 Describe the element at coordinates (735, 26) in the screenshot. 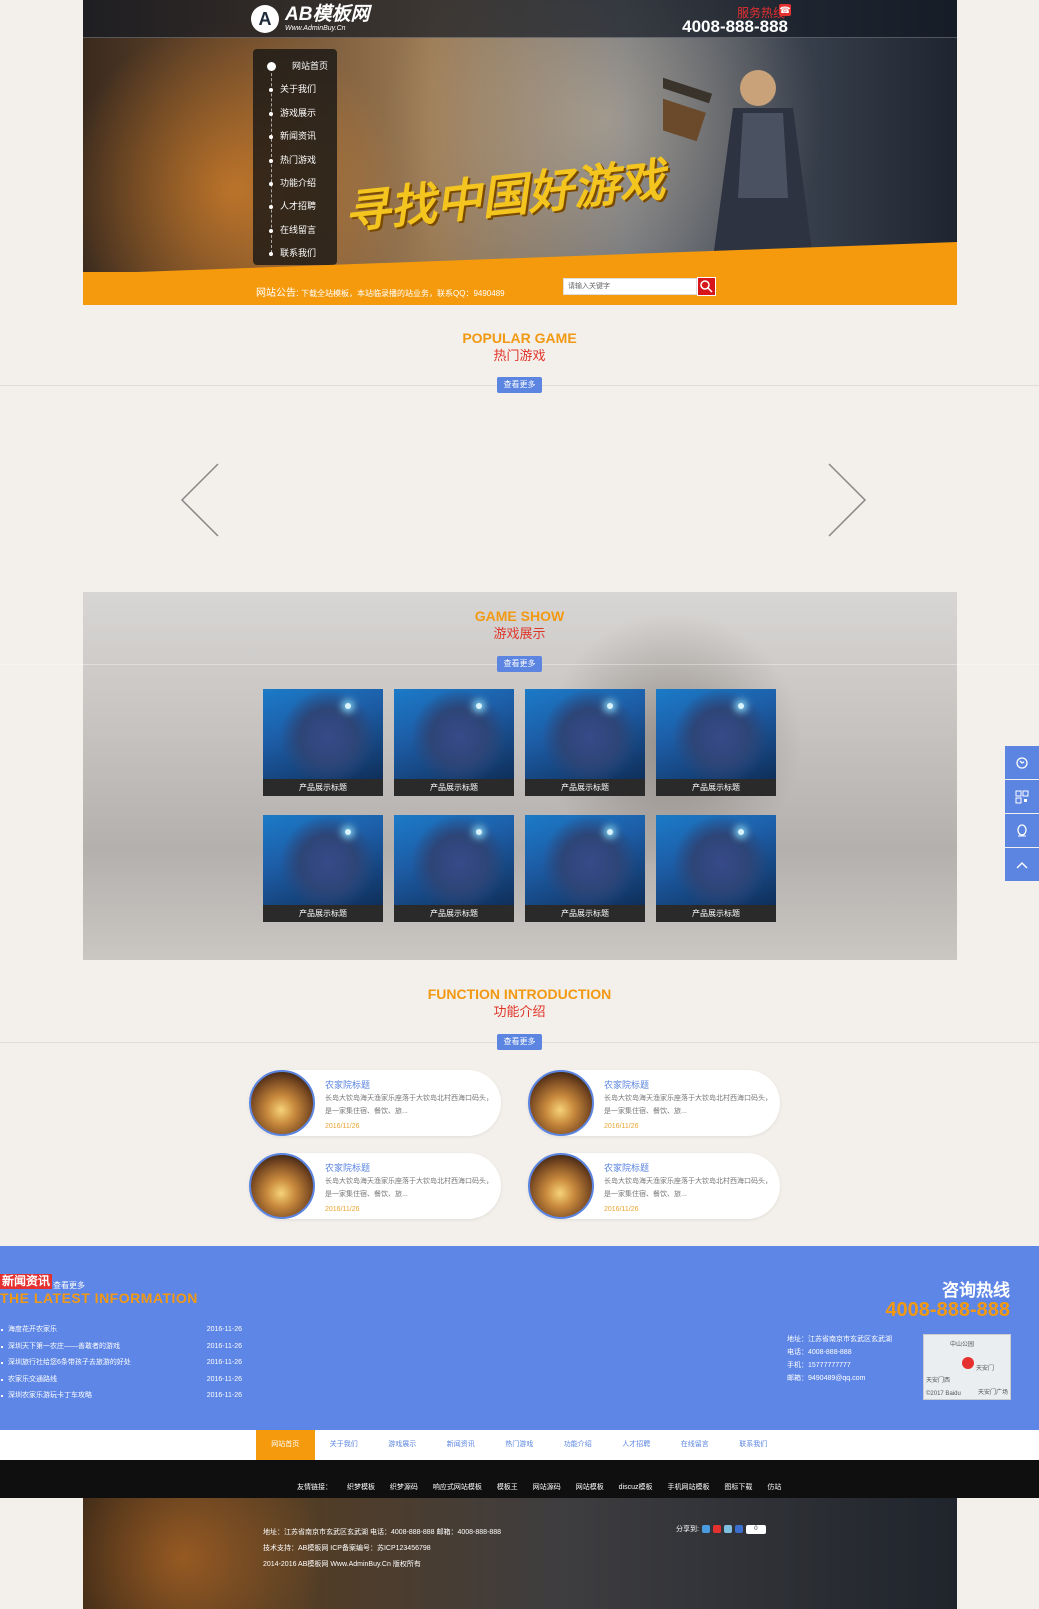

I see `hotline-number: 4008-888-888` at that location.